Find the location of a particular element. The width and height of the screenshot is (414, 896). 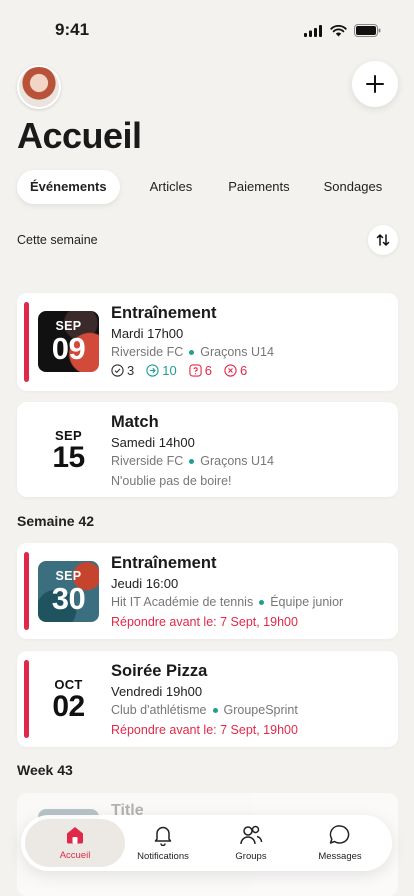

bell-icon is located at coordinates (163, 836).